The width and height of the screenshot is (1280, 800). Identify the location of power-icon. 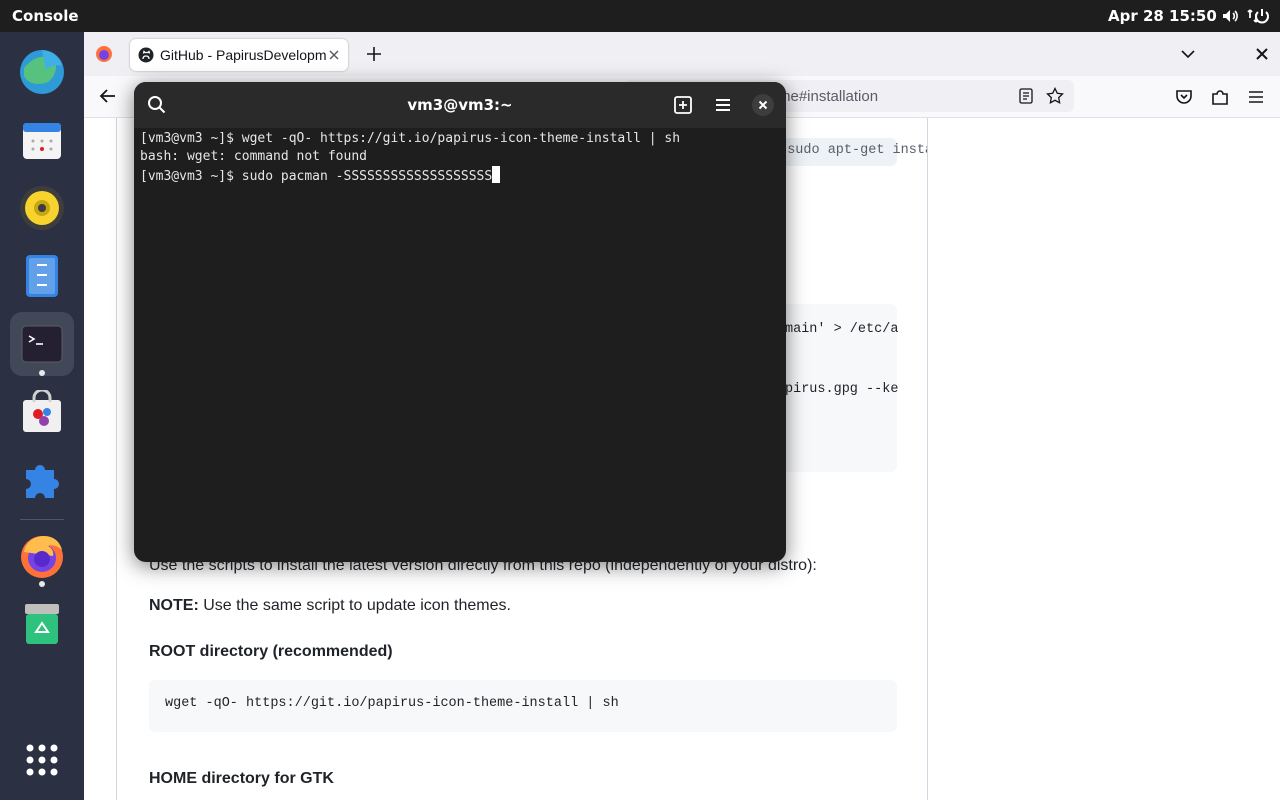
(1262, 16).